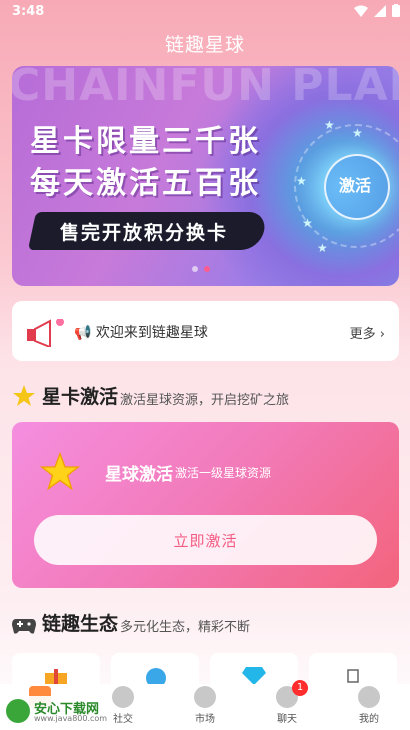 This screenshot has height=730, width=410. I want to click on page-title: 链趣星球, so click(204, 45).